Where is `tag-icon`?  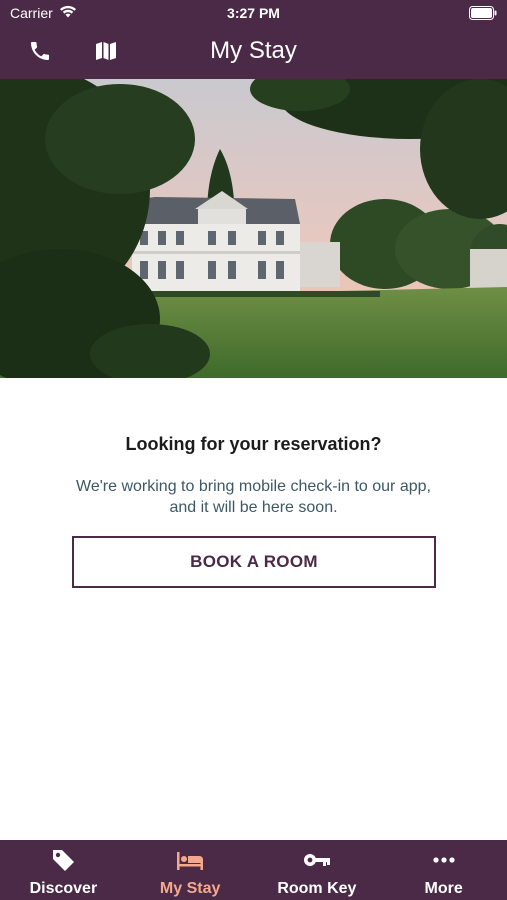
tag-icon is located at coordinates (63, 860).